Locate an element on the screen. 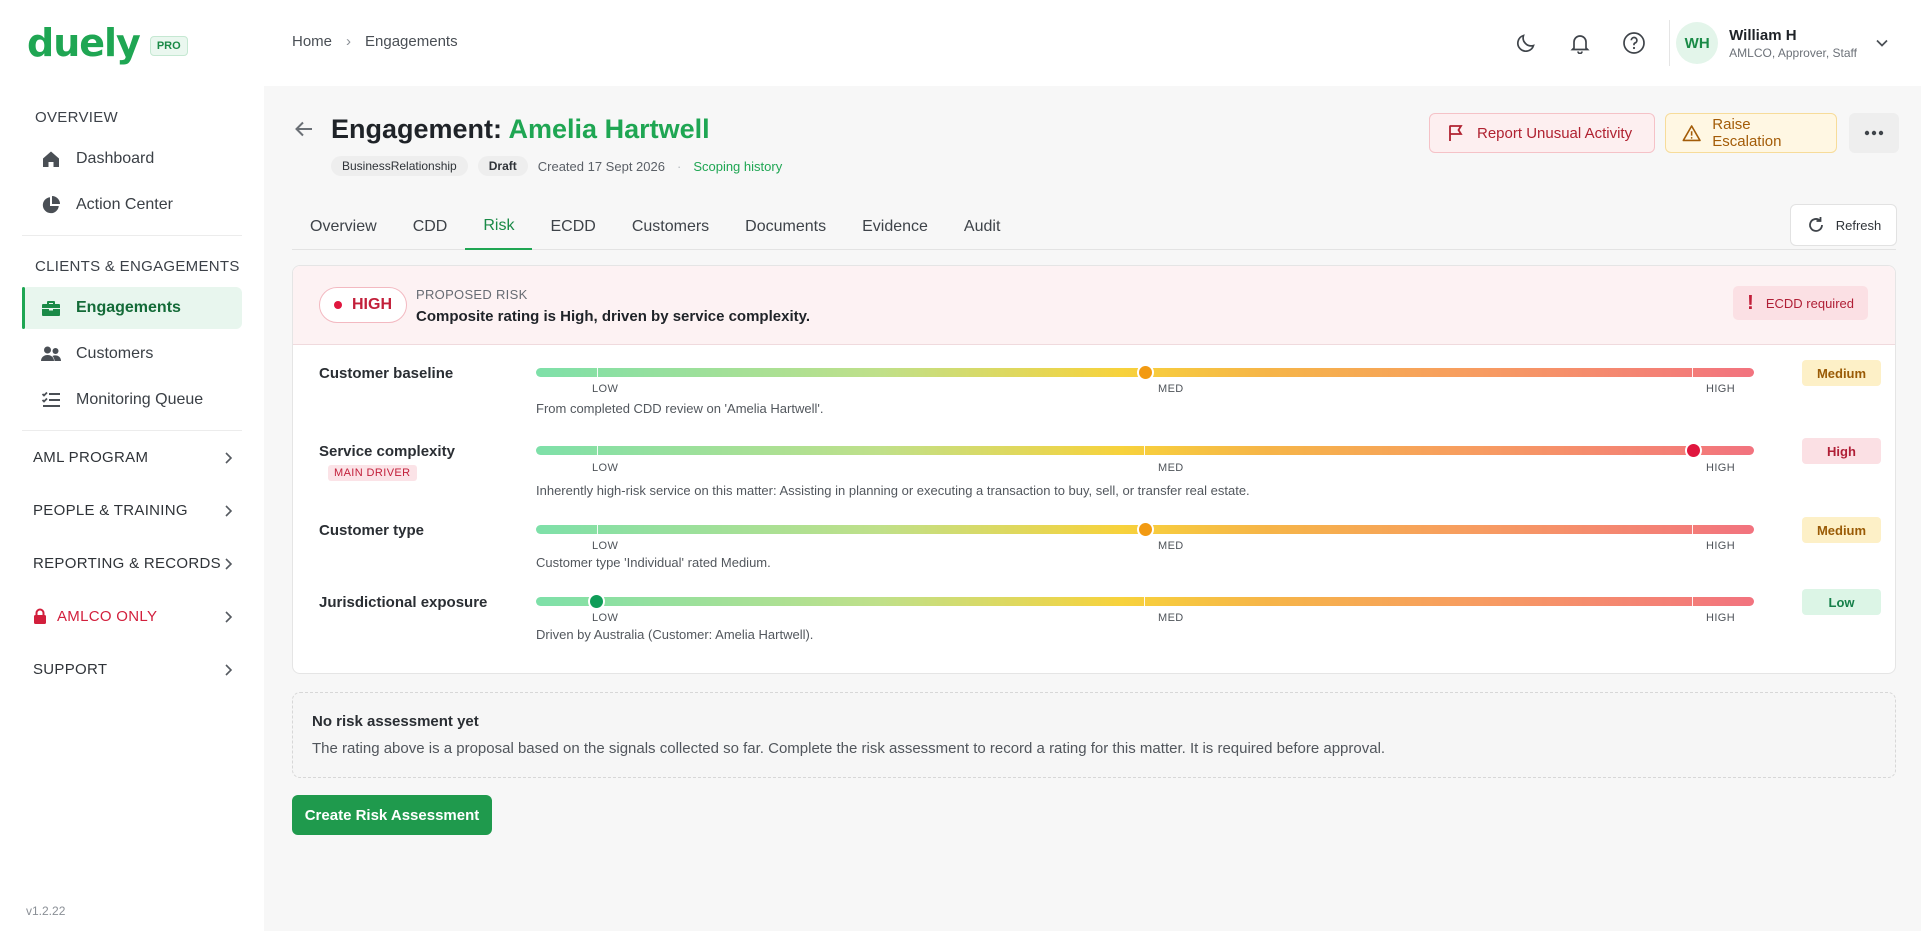  factor-label: Jurisdictional exposure is located at coordinates (403, 602).